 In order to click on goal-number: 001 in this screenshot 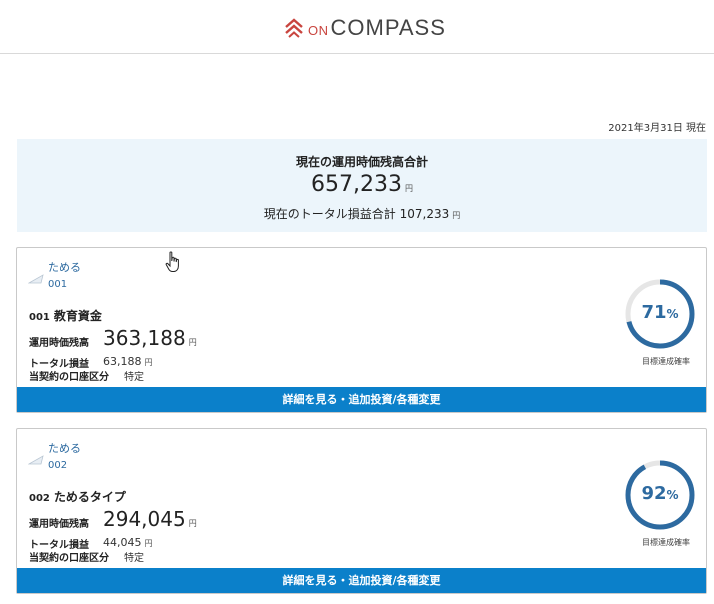, I will do `click(39, 317)`.